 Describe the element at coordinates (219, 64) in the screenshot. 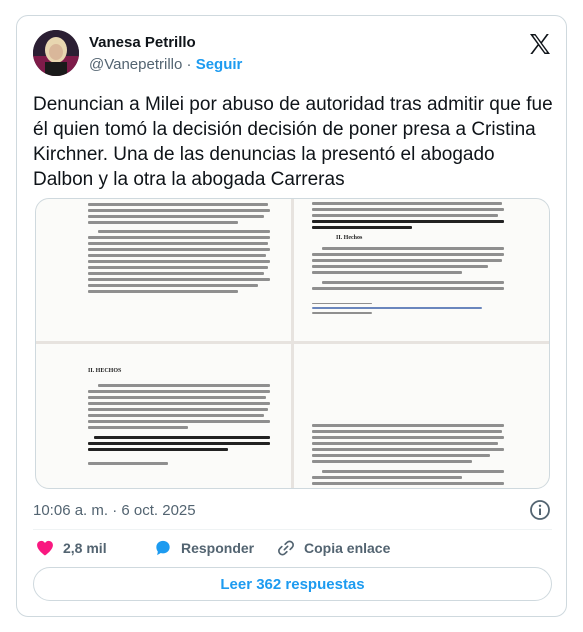

I see `follow-button: Seguir` at that location.